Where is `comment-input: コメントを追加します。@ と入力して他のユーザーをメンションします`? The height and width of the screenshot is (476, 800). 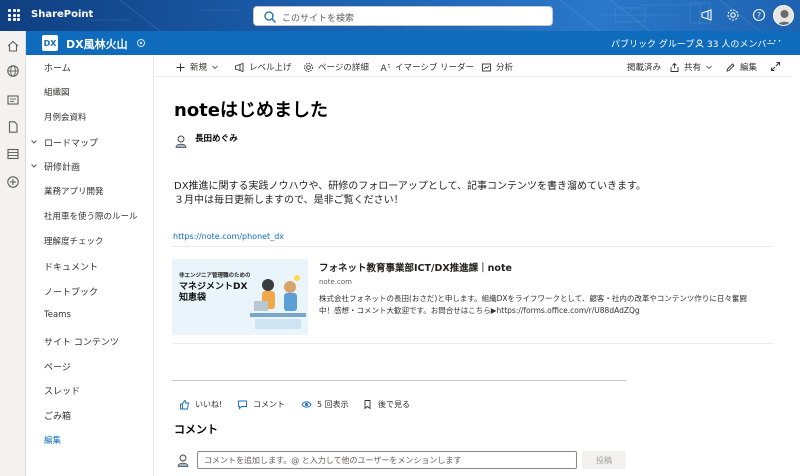 comment-input: コメントを追加します。@ と入力して他のユーザーをメンションします is located at coordinates (387, 460).